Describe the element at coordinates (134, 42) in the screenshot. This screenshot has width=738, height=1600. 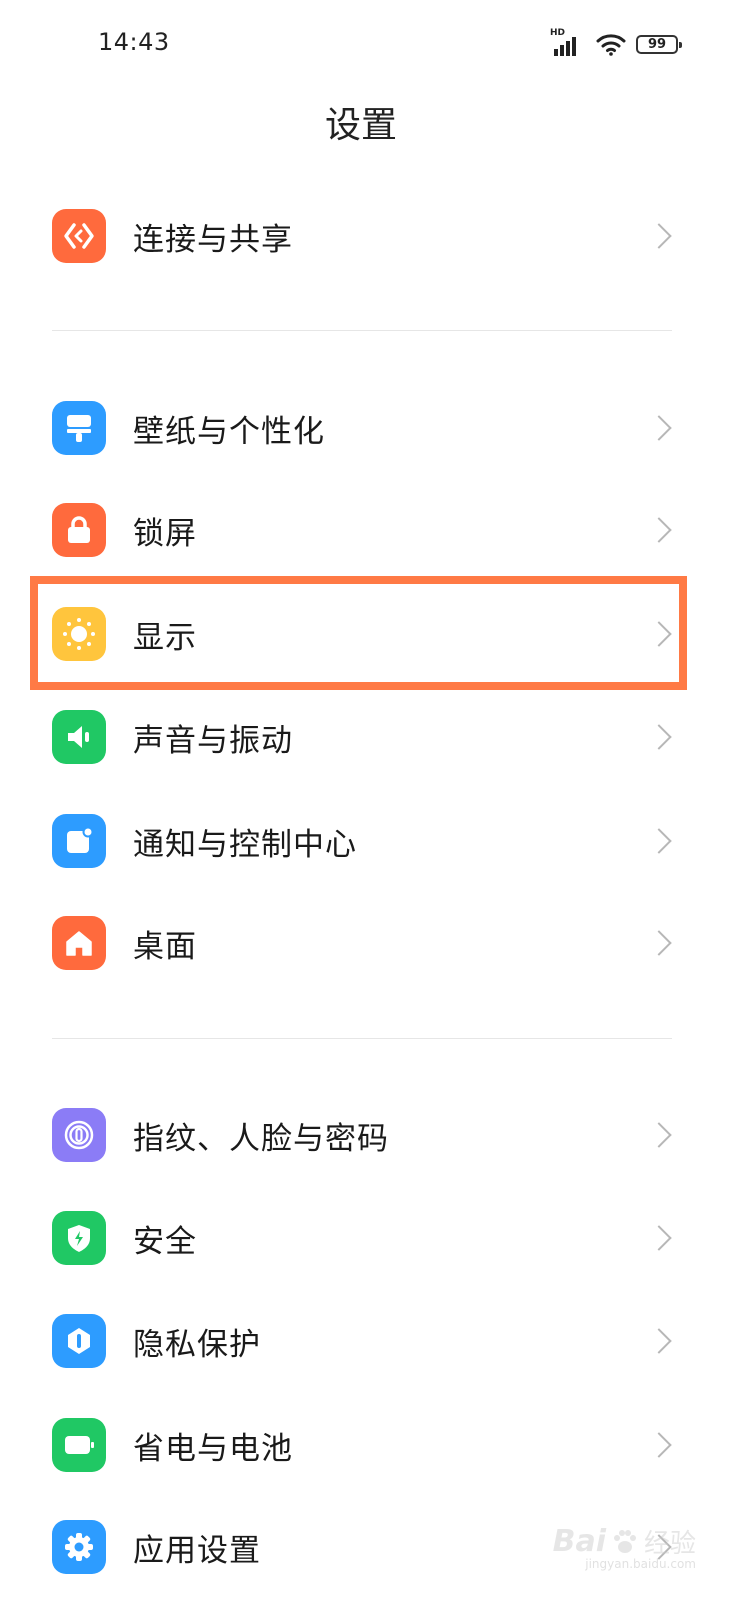
I see `status-time: 14:43` at that location.